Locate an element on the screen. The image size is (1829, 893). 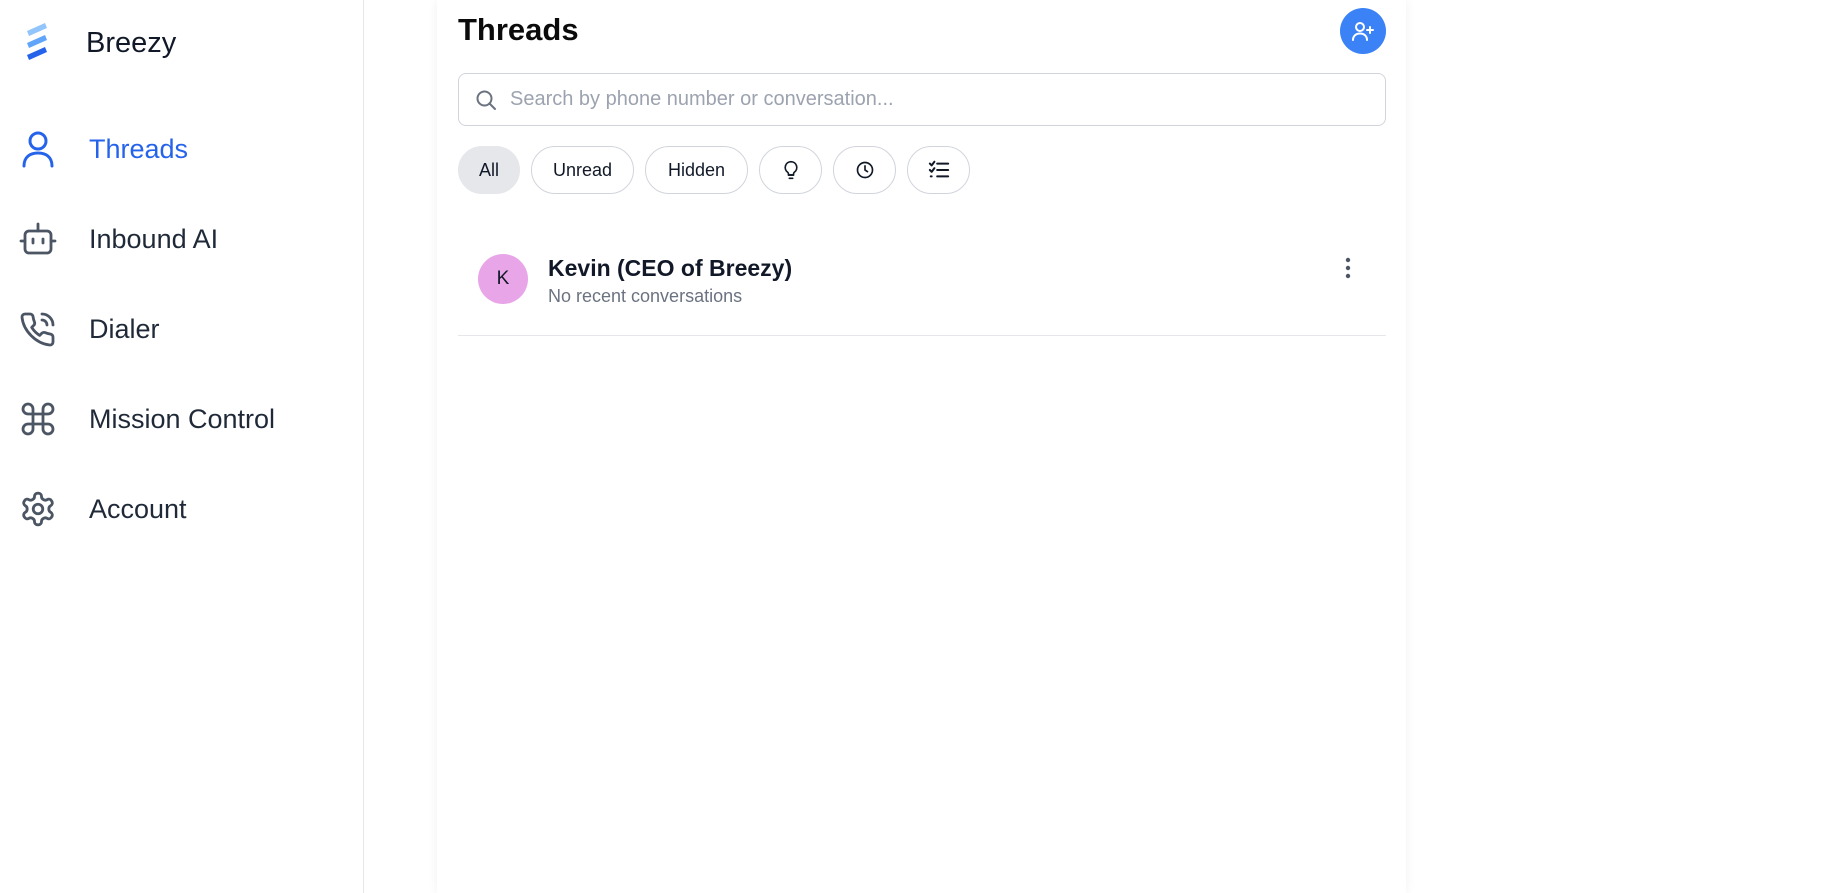
filter-hidden-button: Hidden is located at coordinates (696, 170).